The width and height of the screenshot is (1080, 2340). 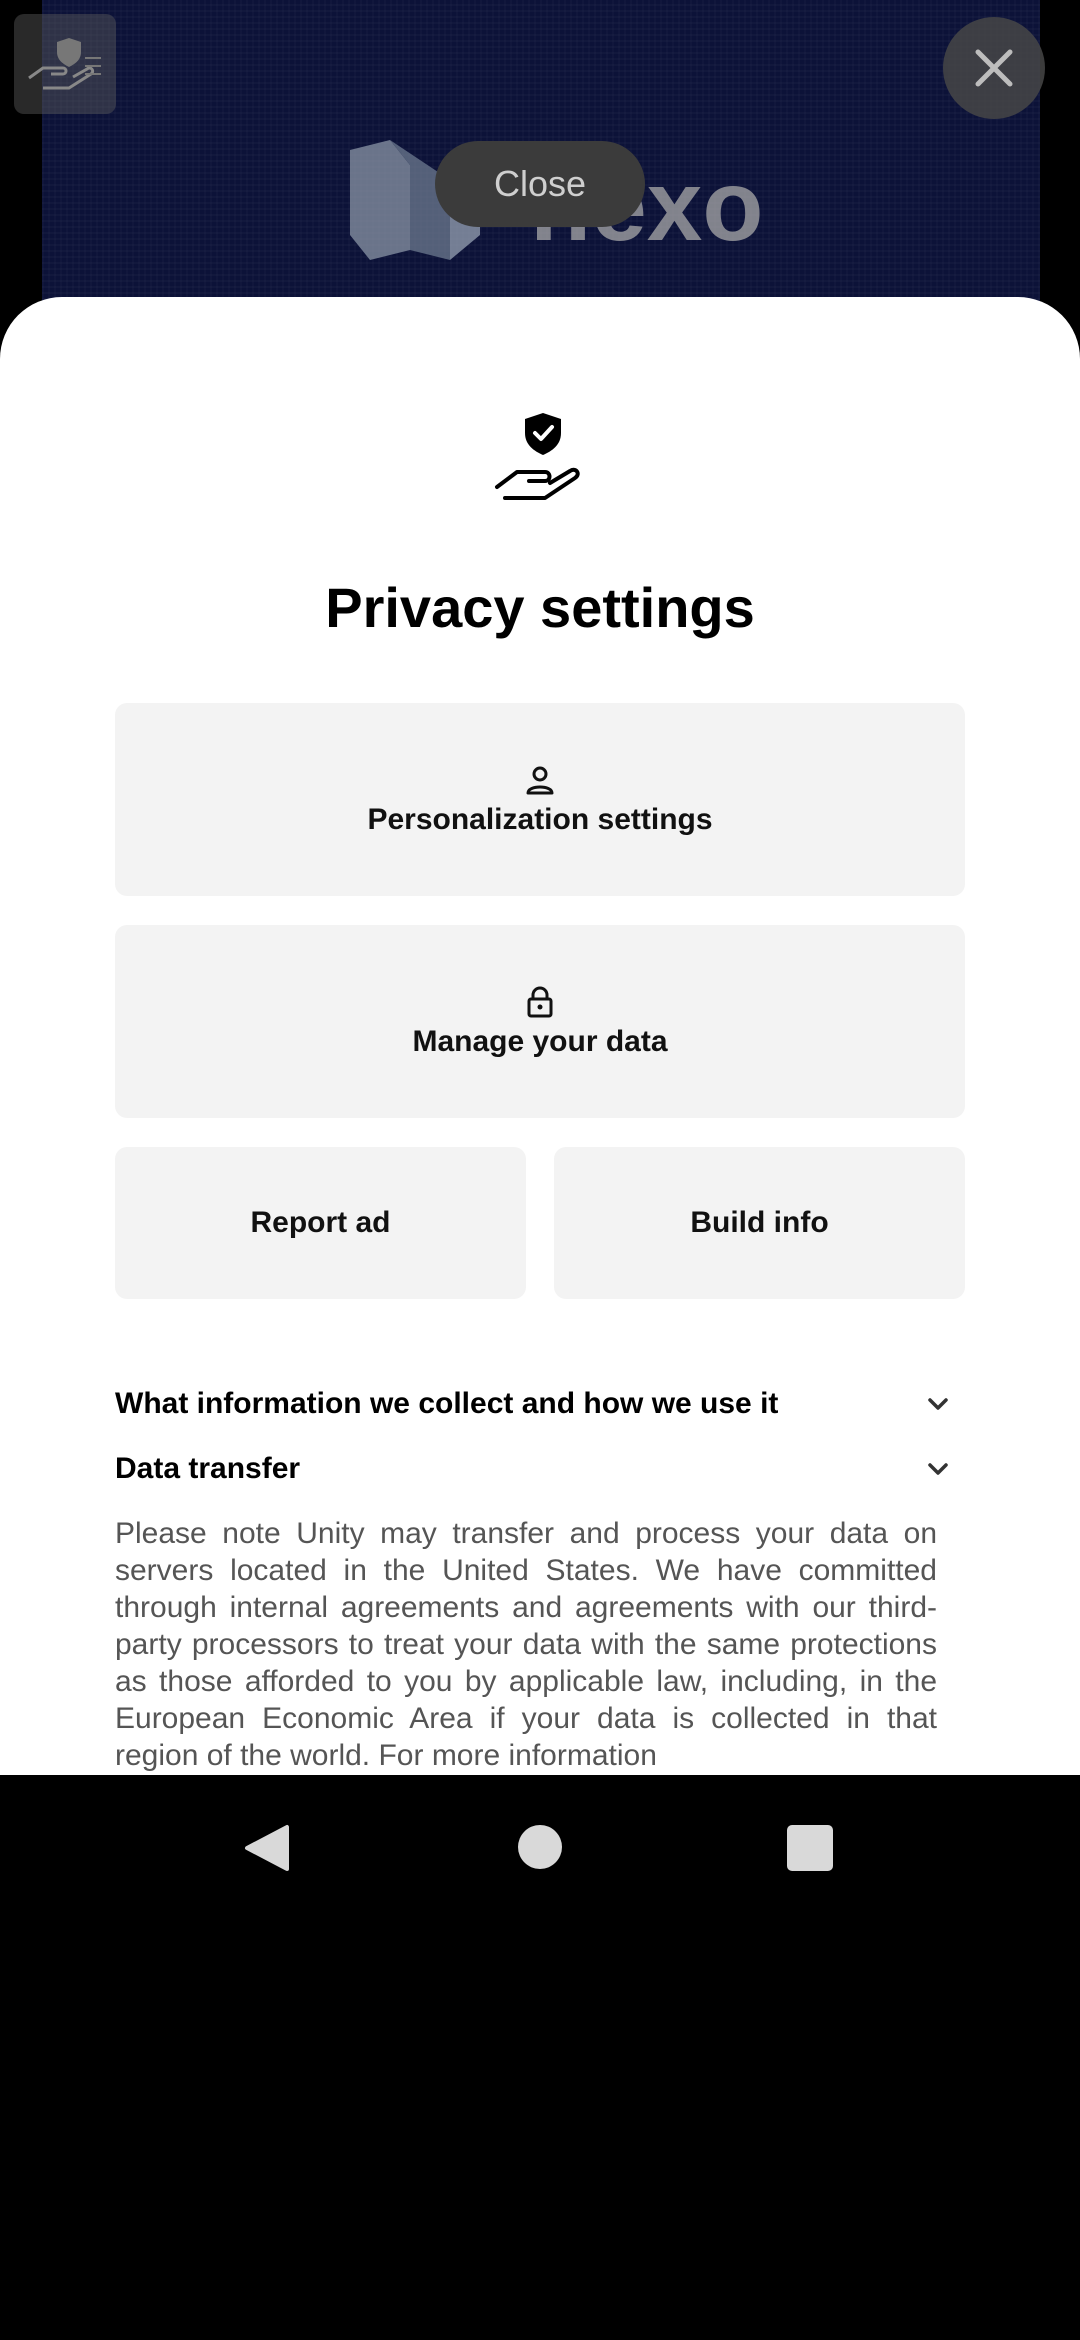 I want to click on report-ad-label: Report ad, so click(x=320, y=1222).